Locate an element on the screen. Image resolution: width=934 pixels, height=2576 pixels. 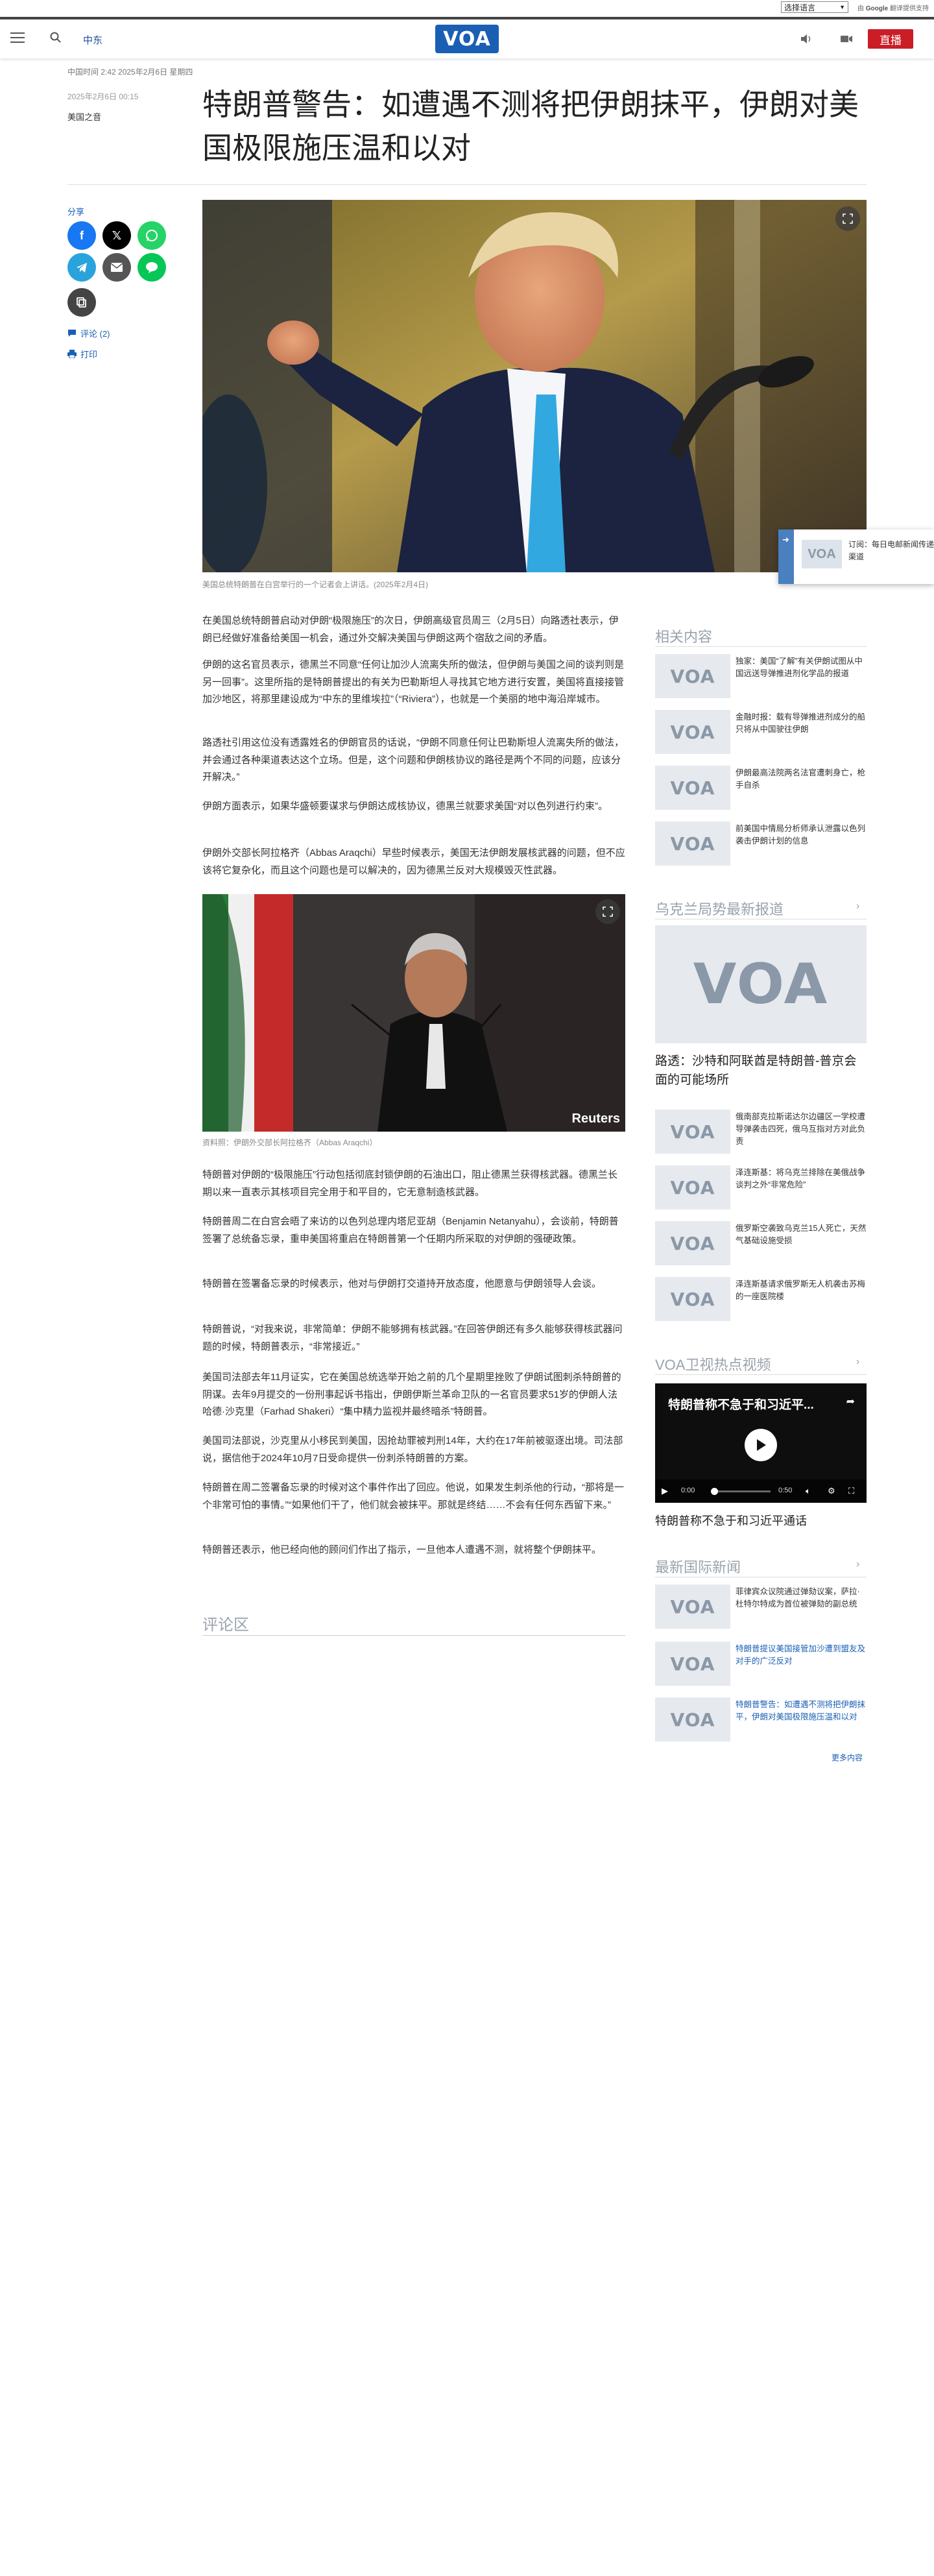
search-icon is located at coordinates (56, 37).